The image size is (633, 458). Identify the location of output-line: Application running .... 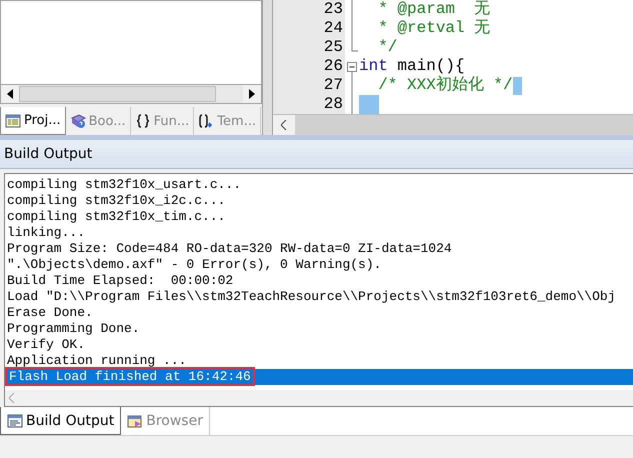
(319, 361).